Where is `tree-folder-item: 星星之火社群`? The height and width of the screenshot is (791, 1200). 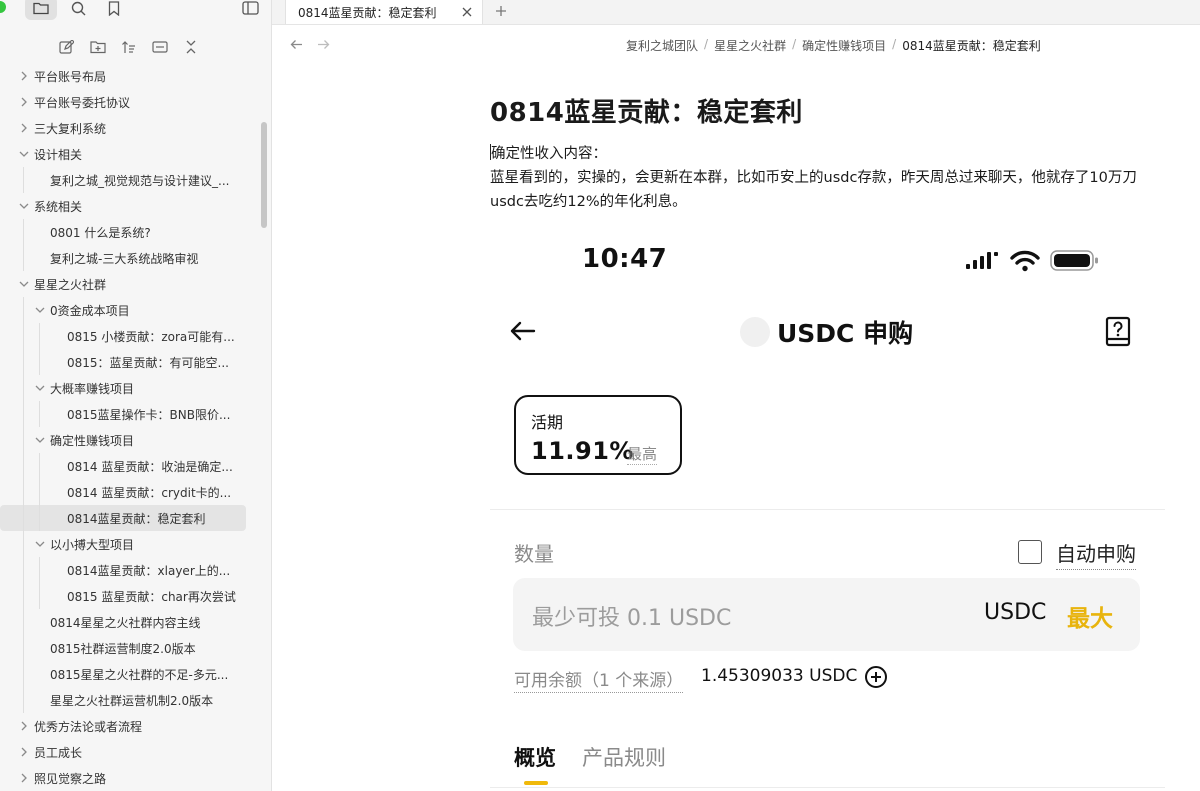
tree-folder-item: 星星之火社群 is located at coordinates (131, 284).